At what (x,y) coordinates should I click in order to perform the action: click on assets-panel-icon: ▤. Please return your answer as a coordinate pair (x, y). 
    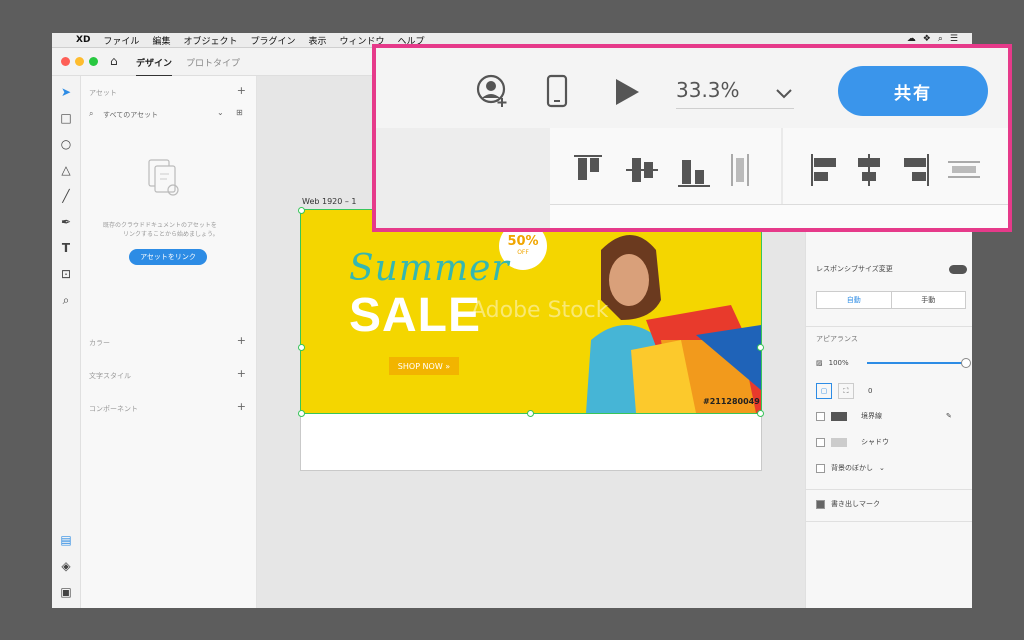
    Looking at the image, I should click on (66, 540).